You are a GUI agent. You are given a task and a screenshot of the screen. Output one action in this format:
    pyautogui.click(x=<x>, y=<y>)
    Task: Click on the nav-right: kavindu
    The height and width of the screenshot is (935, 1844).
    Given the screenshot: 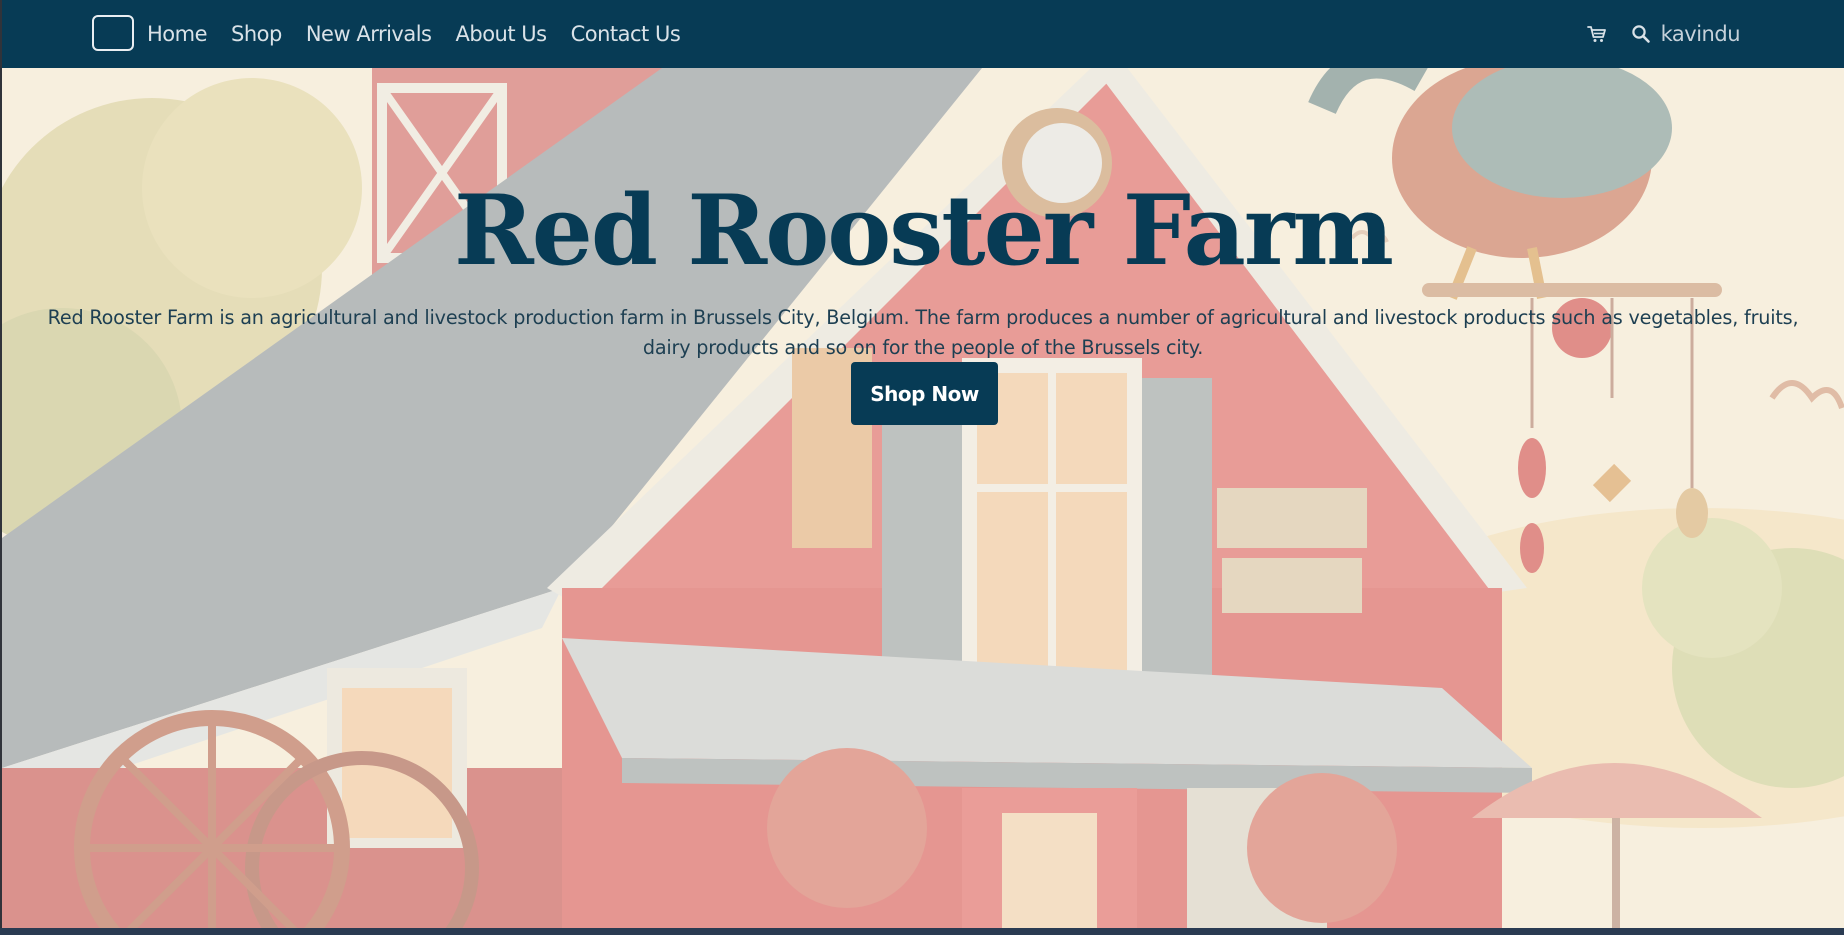 What is the action you would take?
    pyautogui.click(x=1663, y=34)
    